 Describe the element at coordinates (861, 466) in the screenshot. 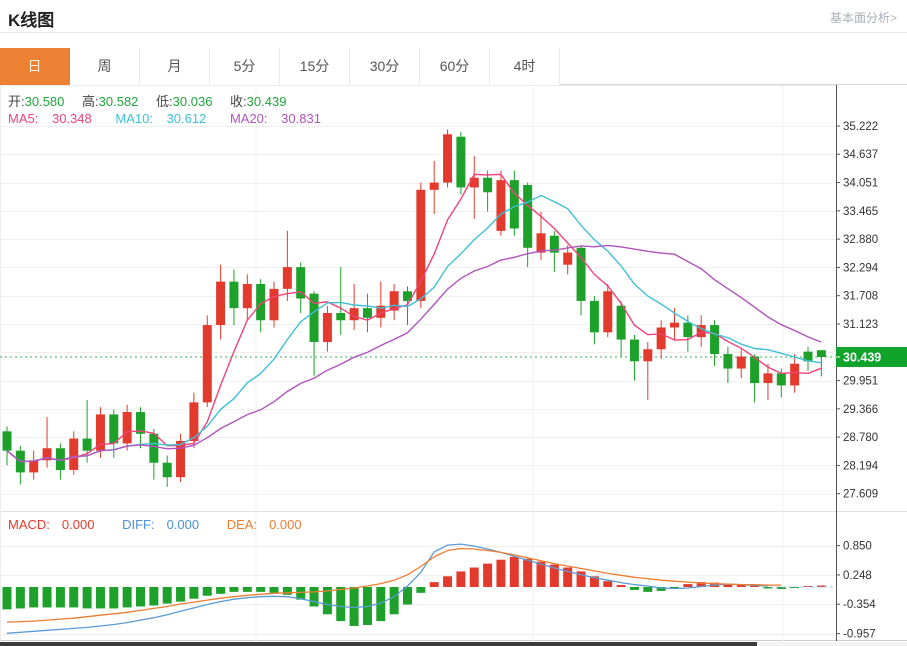

I see `y-axis-tick-label: 28.194` at that location.